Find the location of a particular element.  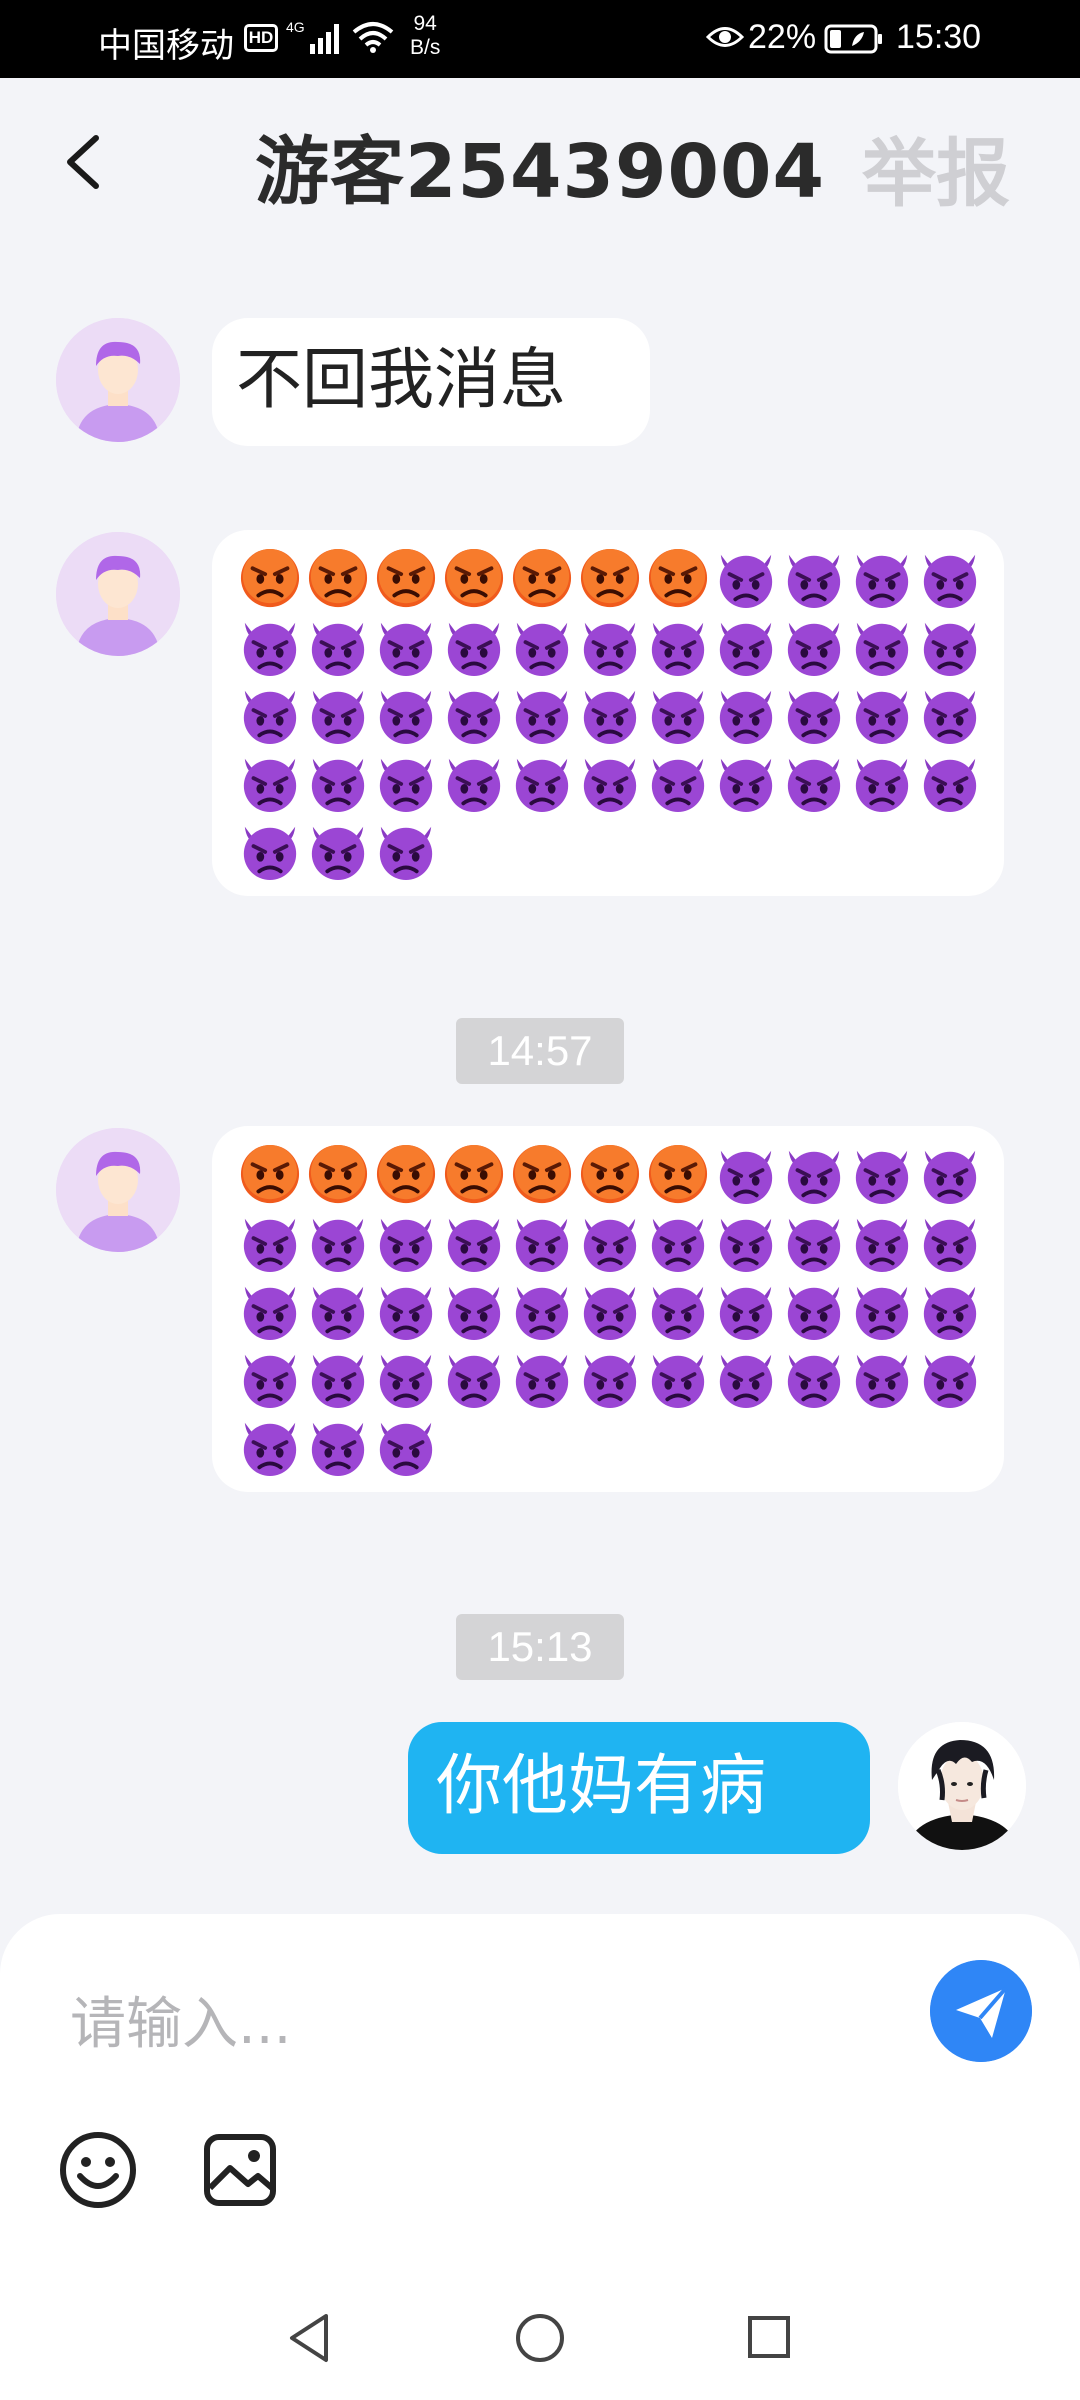

carrier-name: 中国移动 is located at coordinates (166, 46).